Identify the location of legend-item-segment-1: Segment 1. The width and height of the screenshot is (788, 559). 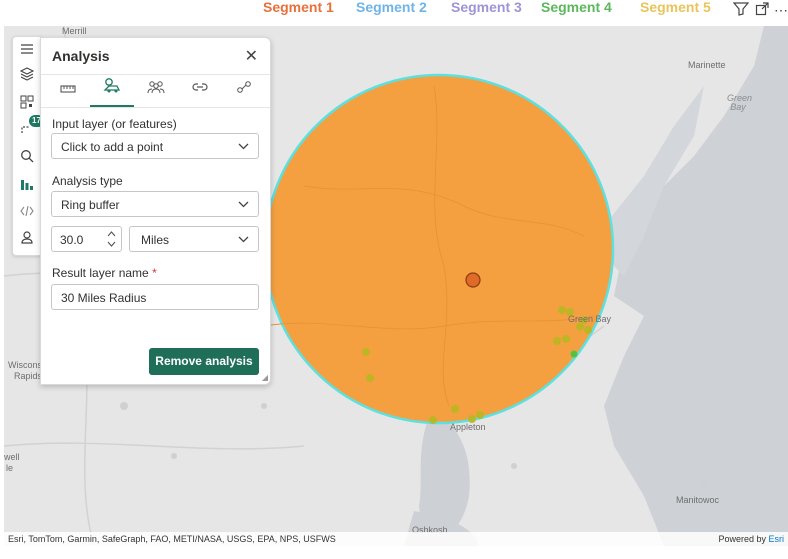
(298, 7).